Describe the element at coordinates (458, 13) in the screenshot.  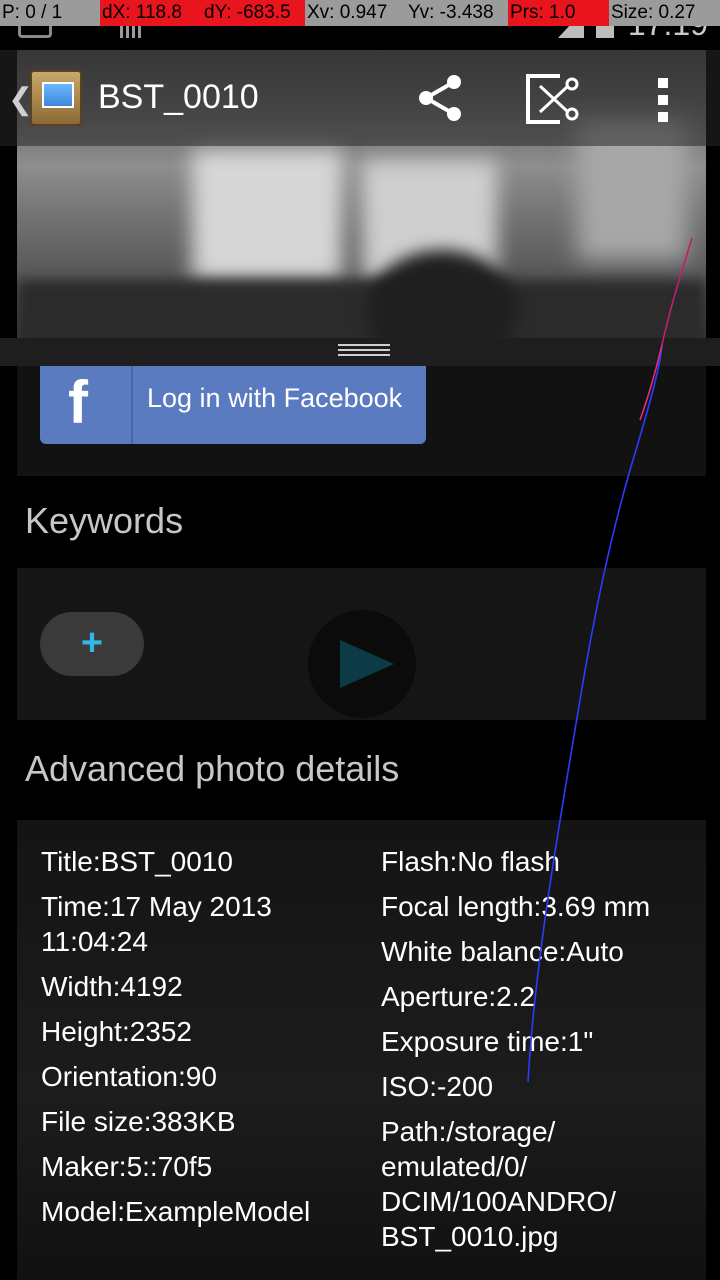
I see `debug-velocity-y: Yv: -3.438` at that location.